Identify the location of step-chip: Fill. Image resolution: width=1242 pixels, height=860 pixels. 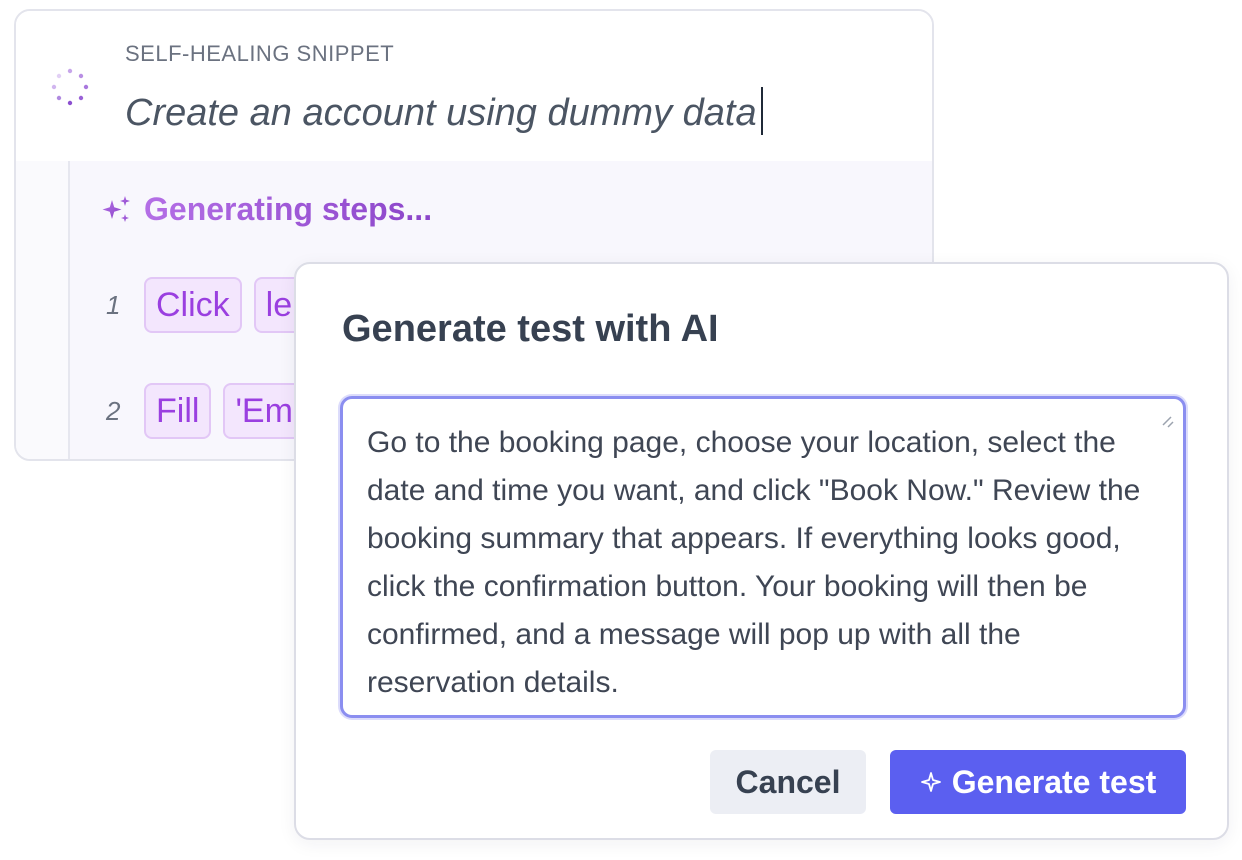
(178, 411).